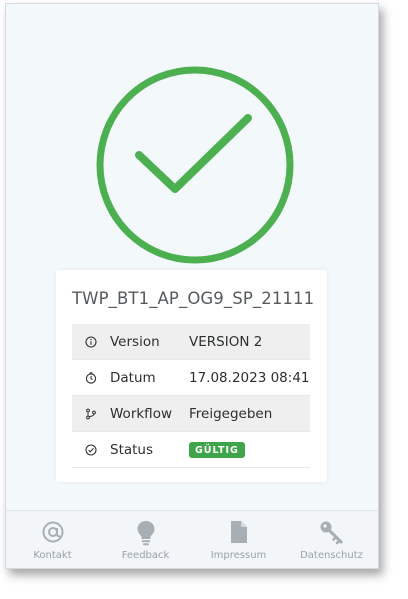 This screenshot has width=408, height=599. I want to click on info-icon, so click(91, 341).